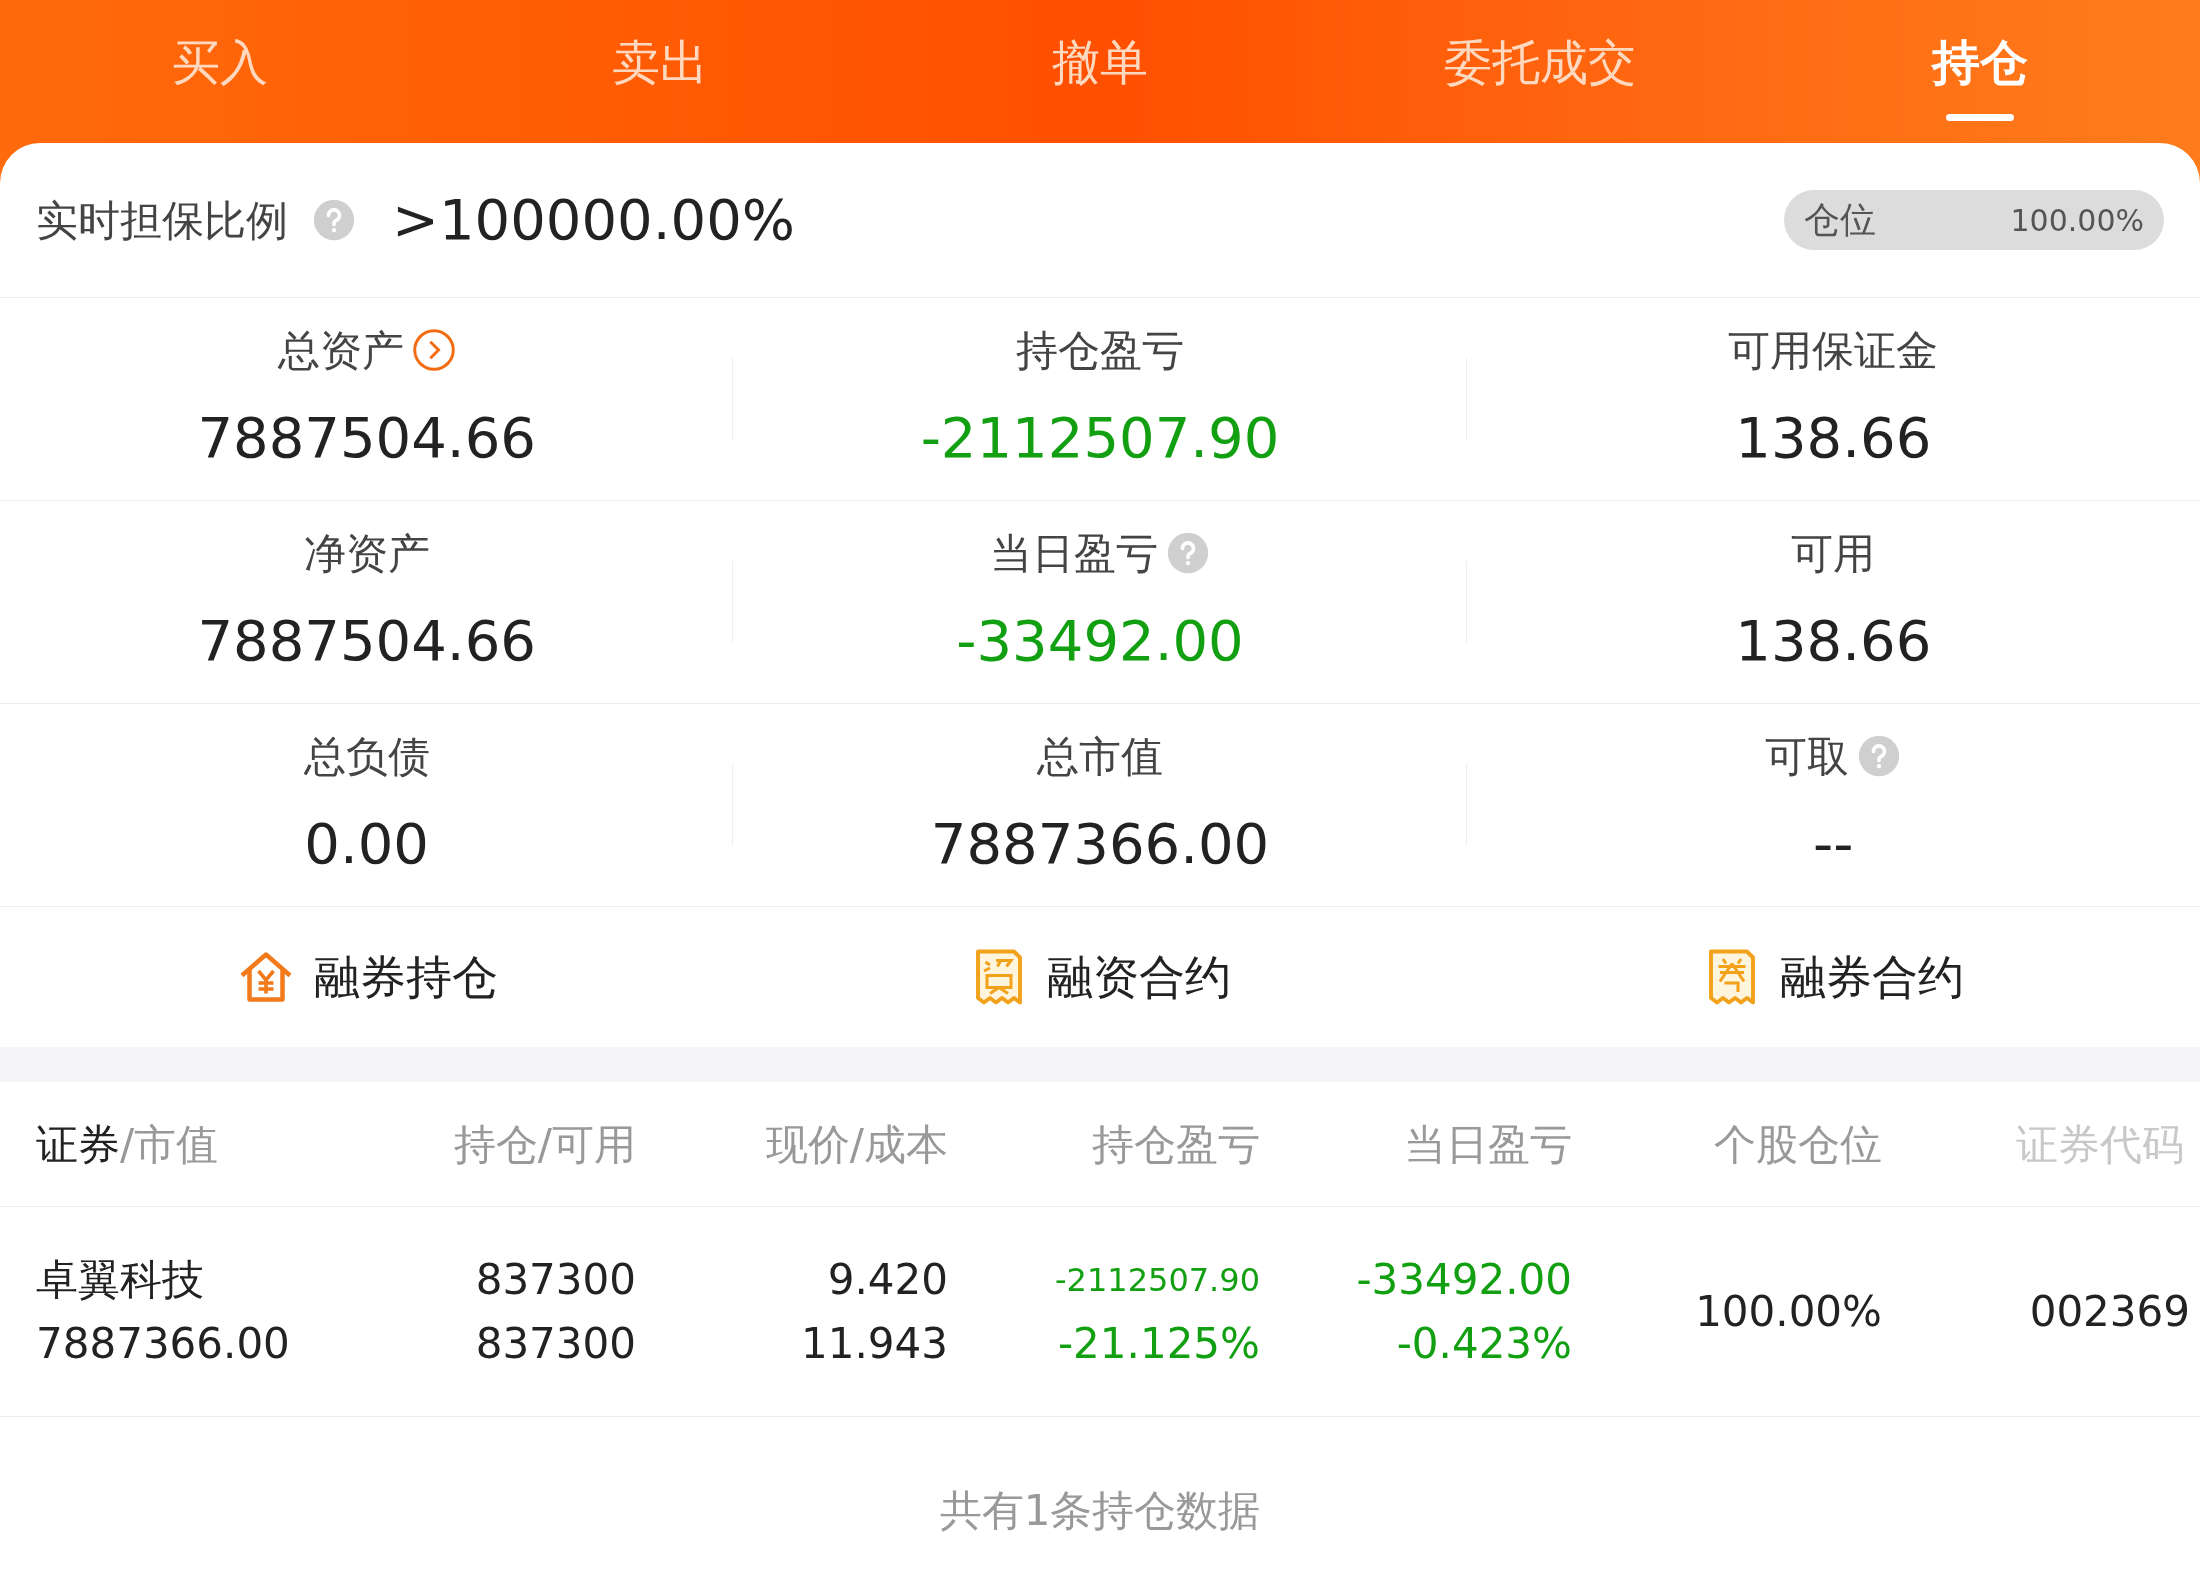  What do you see at coordinates (1488, 1144) in the screenshot?
I see `column-header: 当日盈亏` at bounding box center [1488, 1144].